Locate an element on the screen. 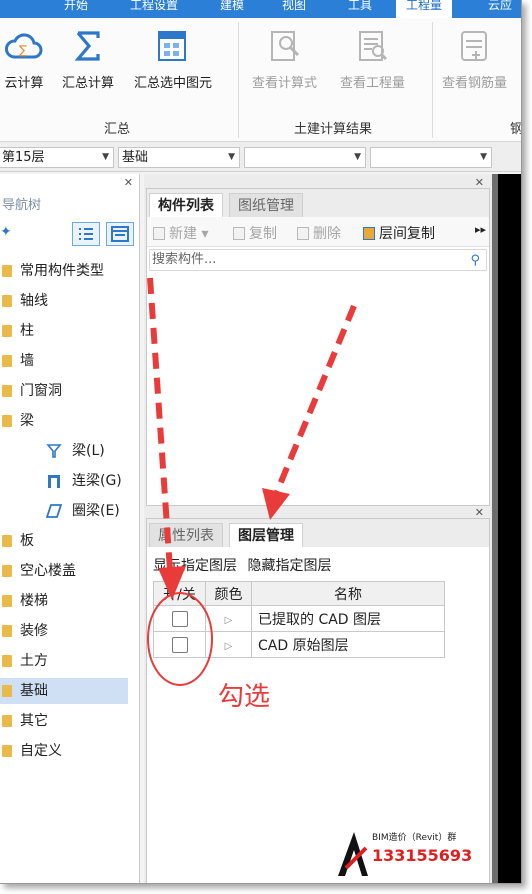 The image size is (532, 894). panel-icon is located at coordinates (120, 234).